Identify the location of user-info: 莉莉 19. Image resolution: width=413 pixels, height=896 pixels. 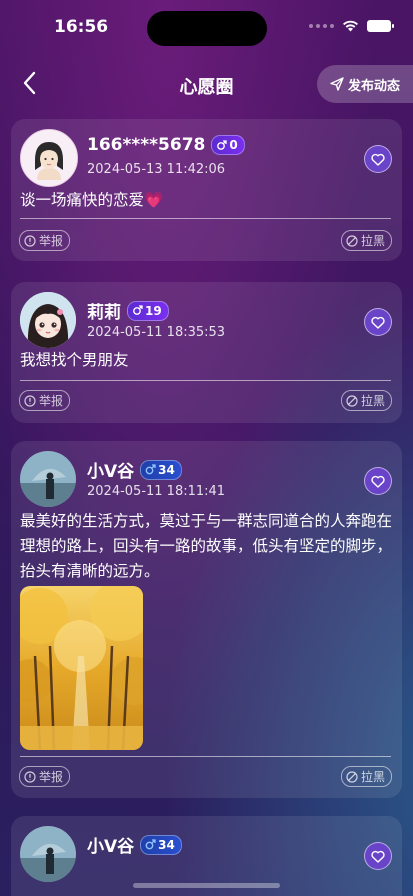
(128, 310).